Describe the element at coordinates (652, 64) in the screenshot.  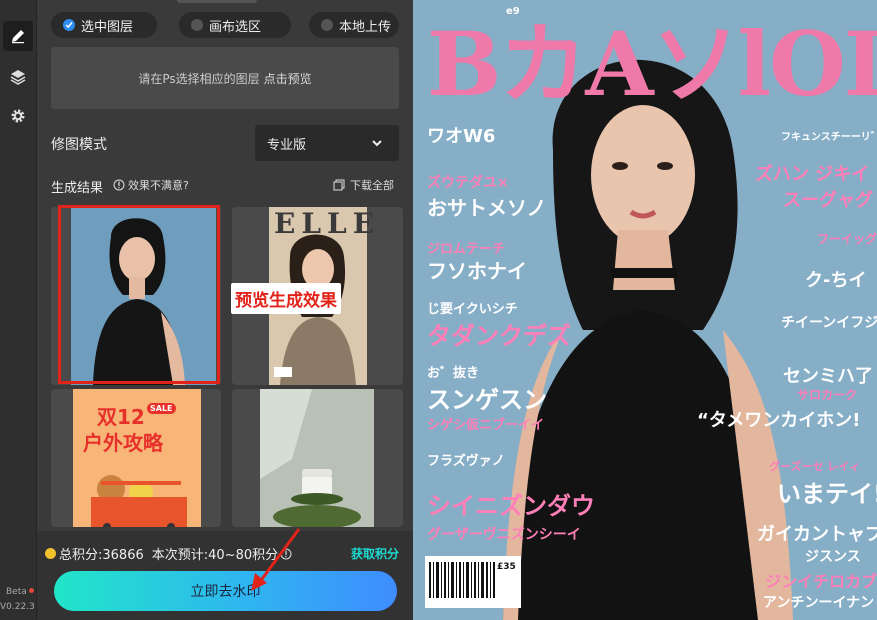
I see `cover-masthead: BカAソlOL` at that location.